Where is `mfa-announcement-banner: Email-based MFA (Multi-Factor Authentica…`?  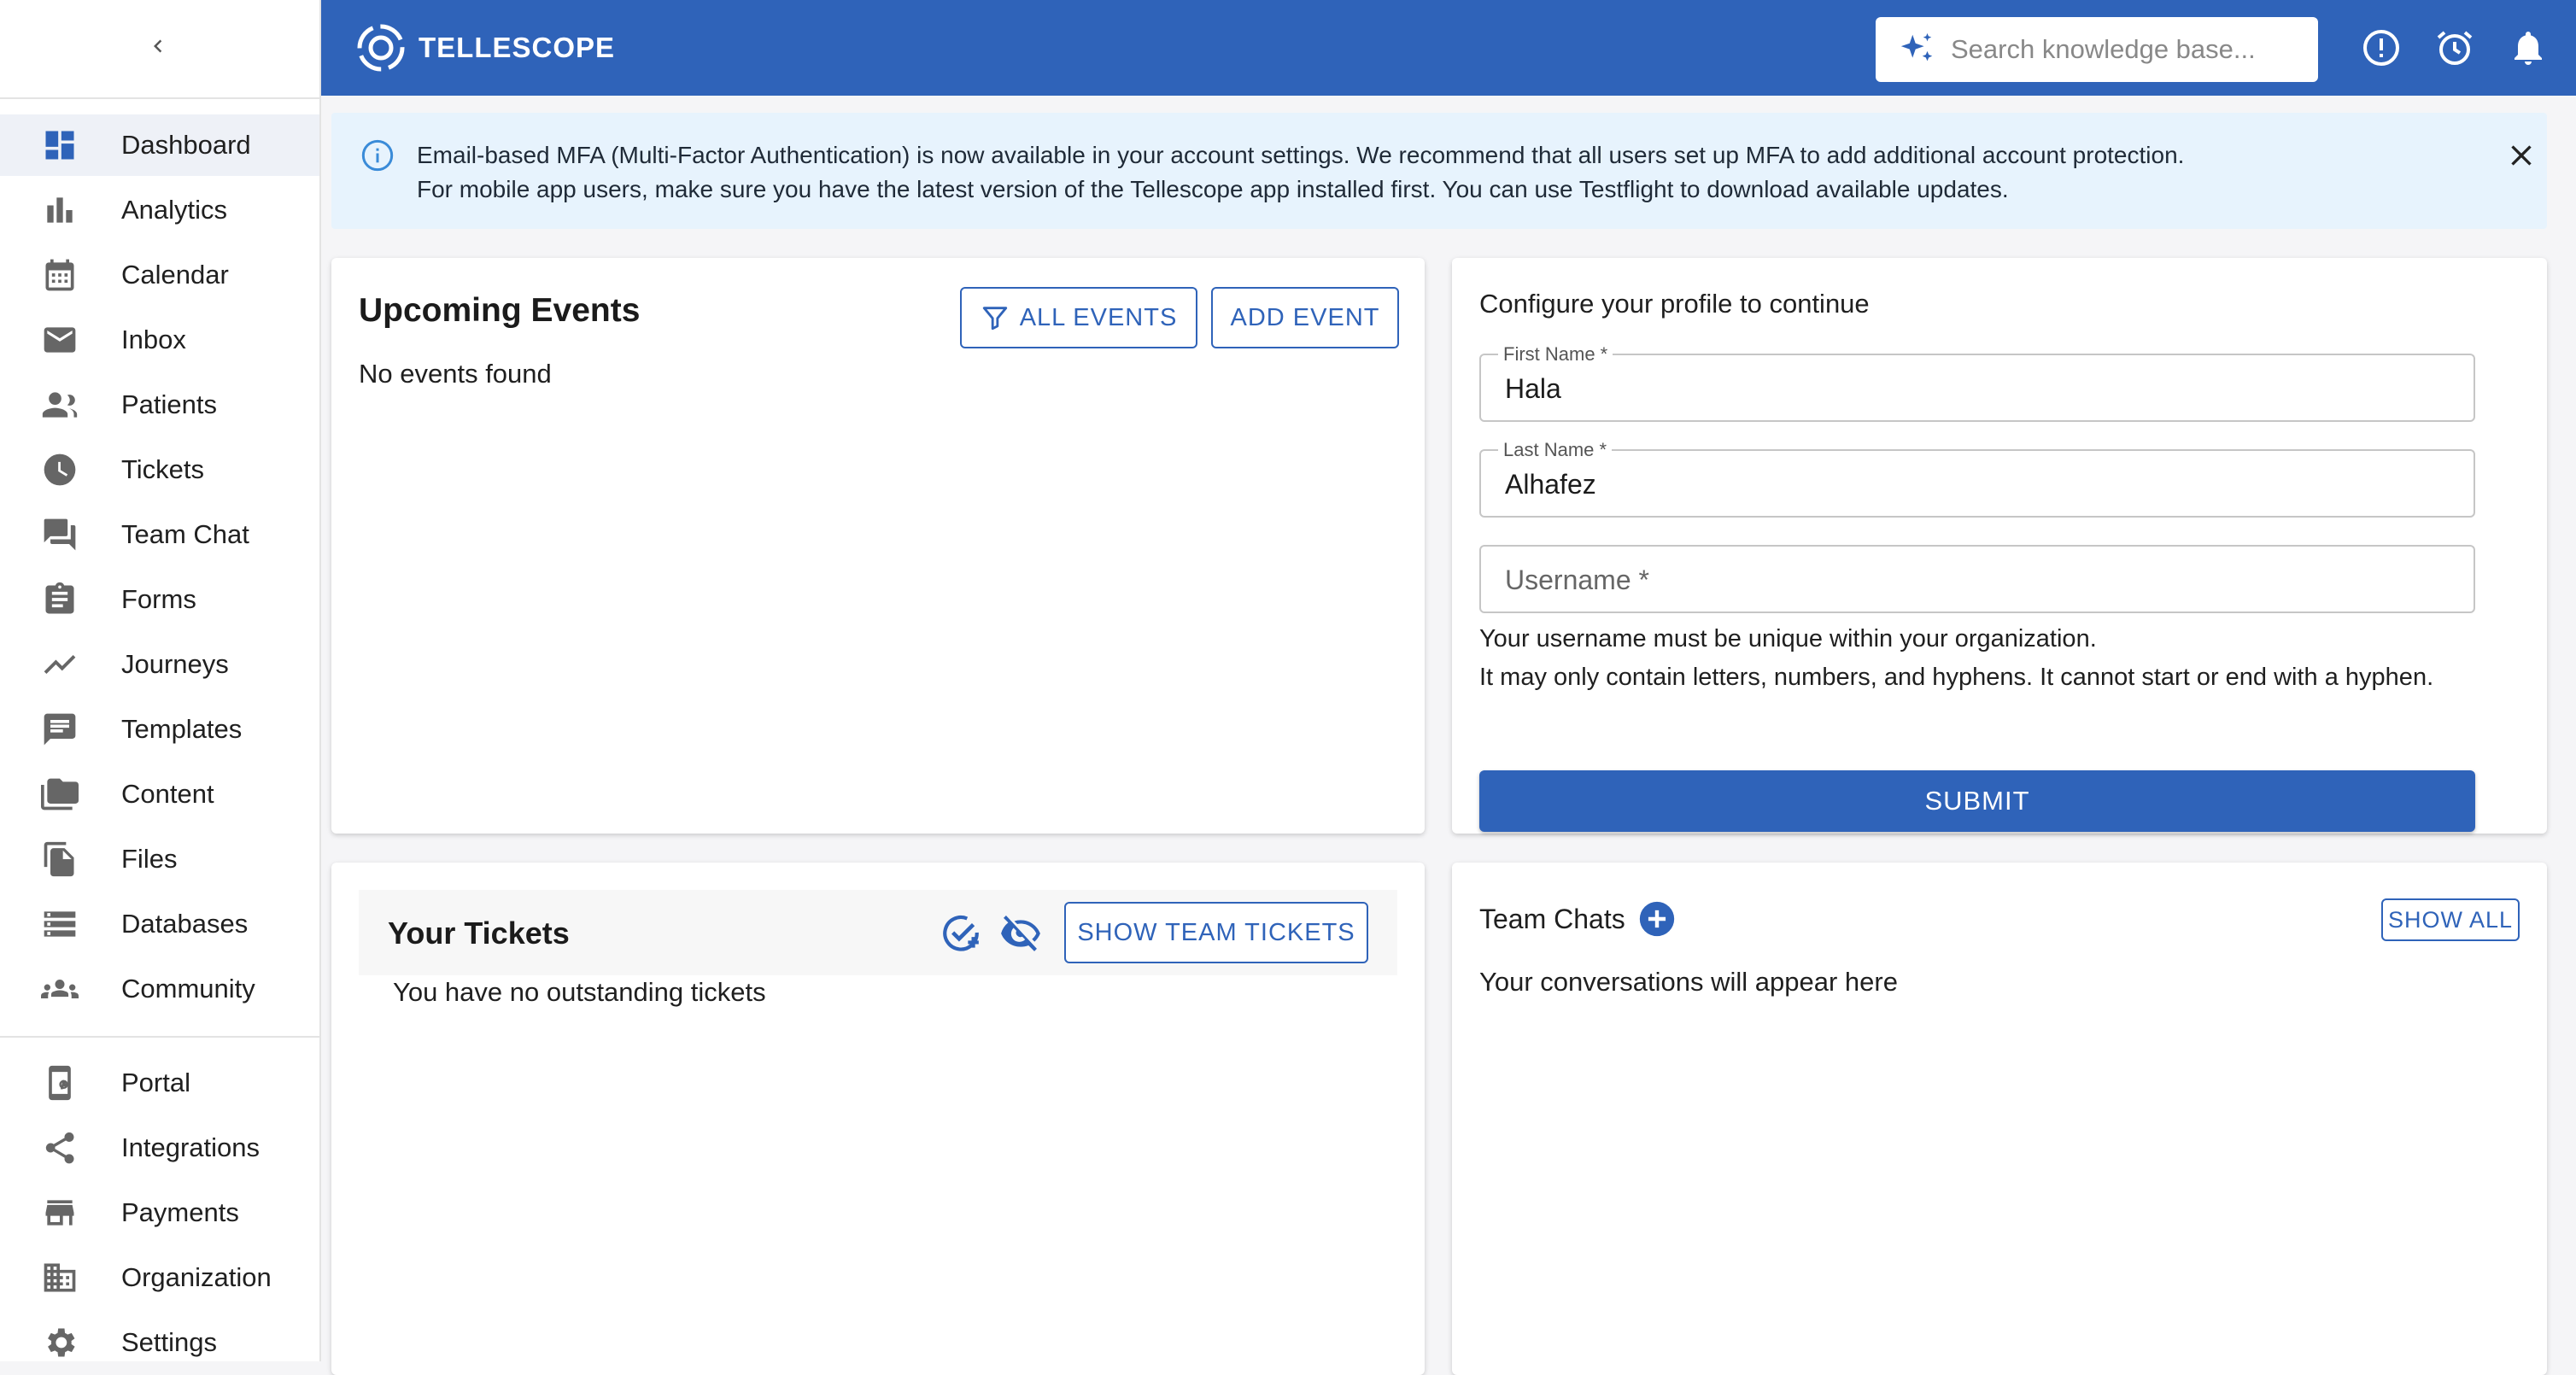
mfa-announcement-banner: Email-based MFA (Multi-Factor Authentica… is located at coordinates (1439, 171).